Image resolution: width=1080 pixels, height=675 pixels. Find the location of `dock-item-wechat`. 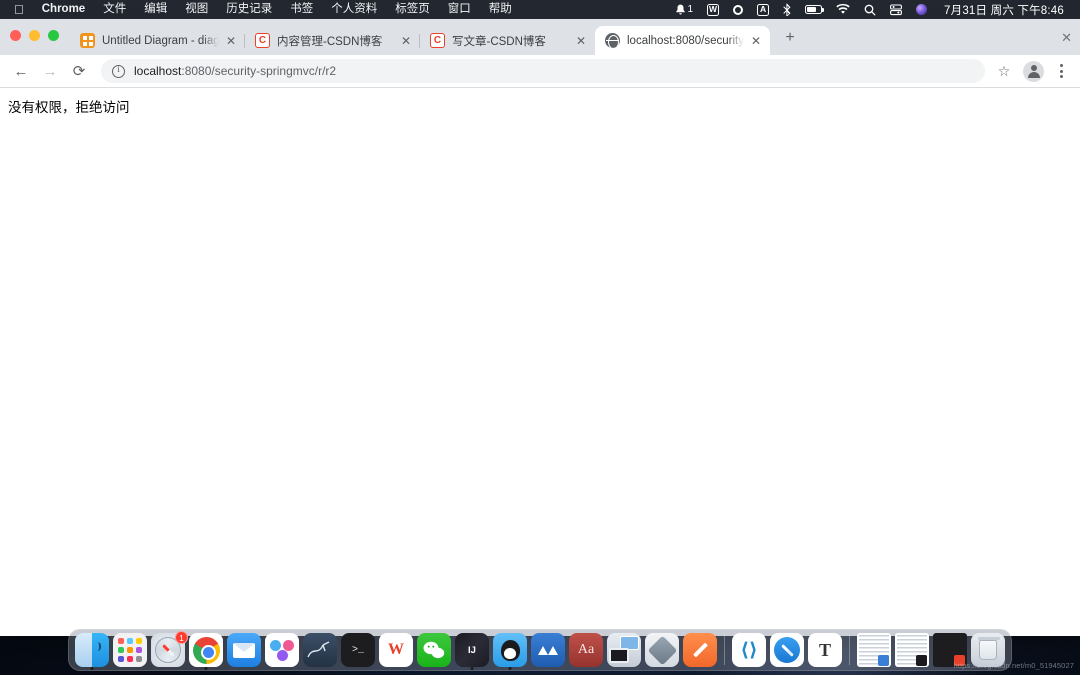

dock-item-wechat is located at coordinates (434, 650).